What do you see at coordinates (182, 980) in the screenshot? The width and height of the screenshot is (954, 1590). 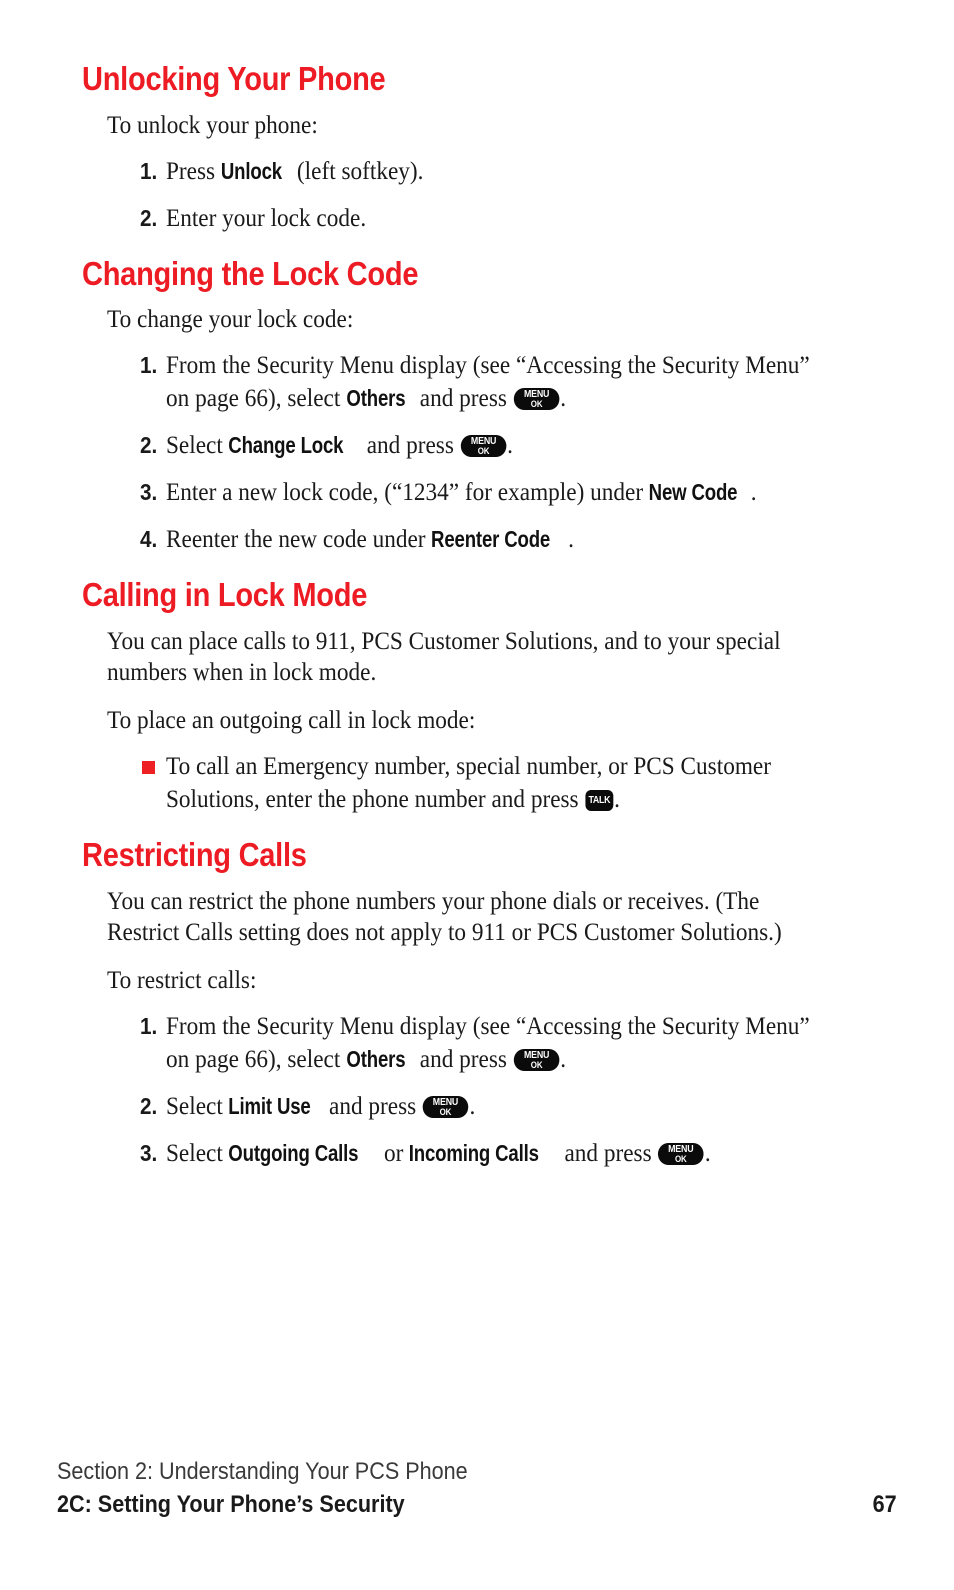 I see `intro-restricting-calls: To restrict calls:` at bounding box center [182, 980].